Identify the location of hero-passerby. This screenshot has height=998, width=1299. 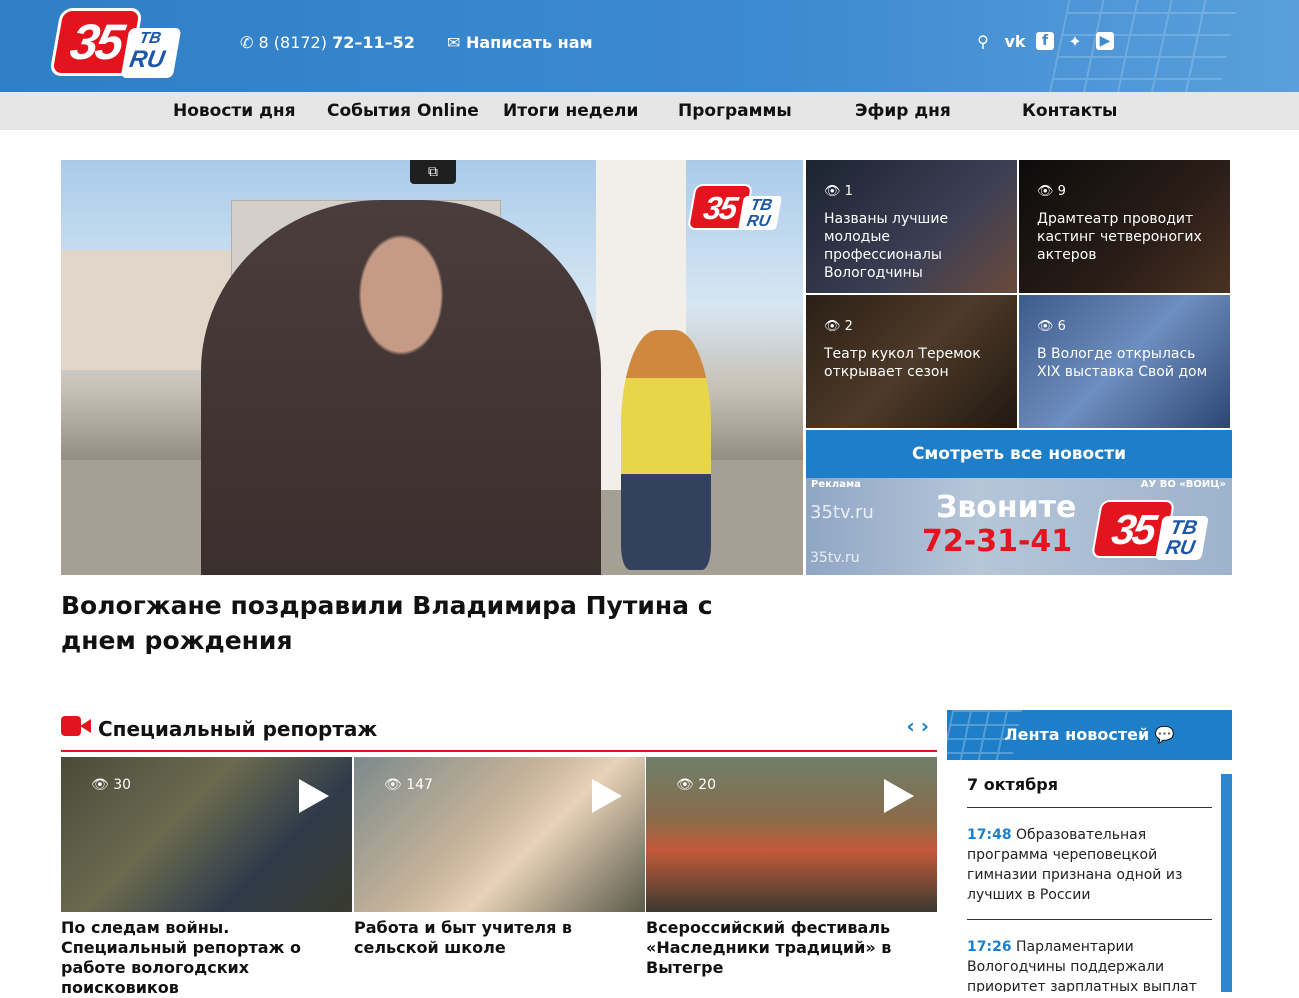
(666, 450).